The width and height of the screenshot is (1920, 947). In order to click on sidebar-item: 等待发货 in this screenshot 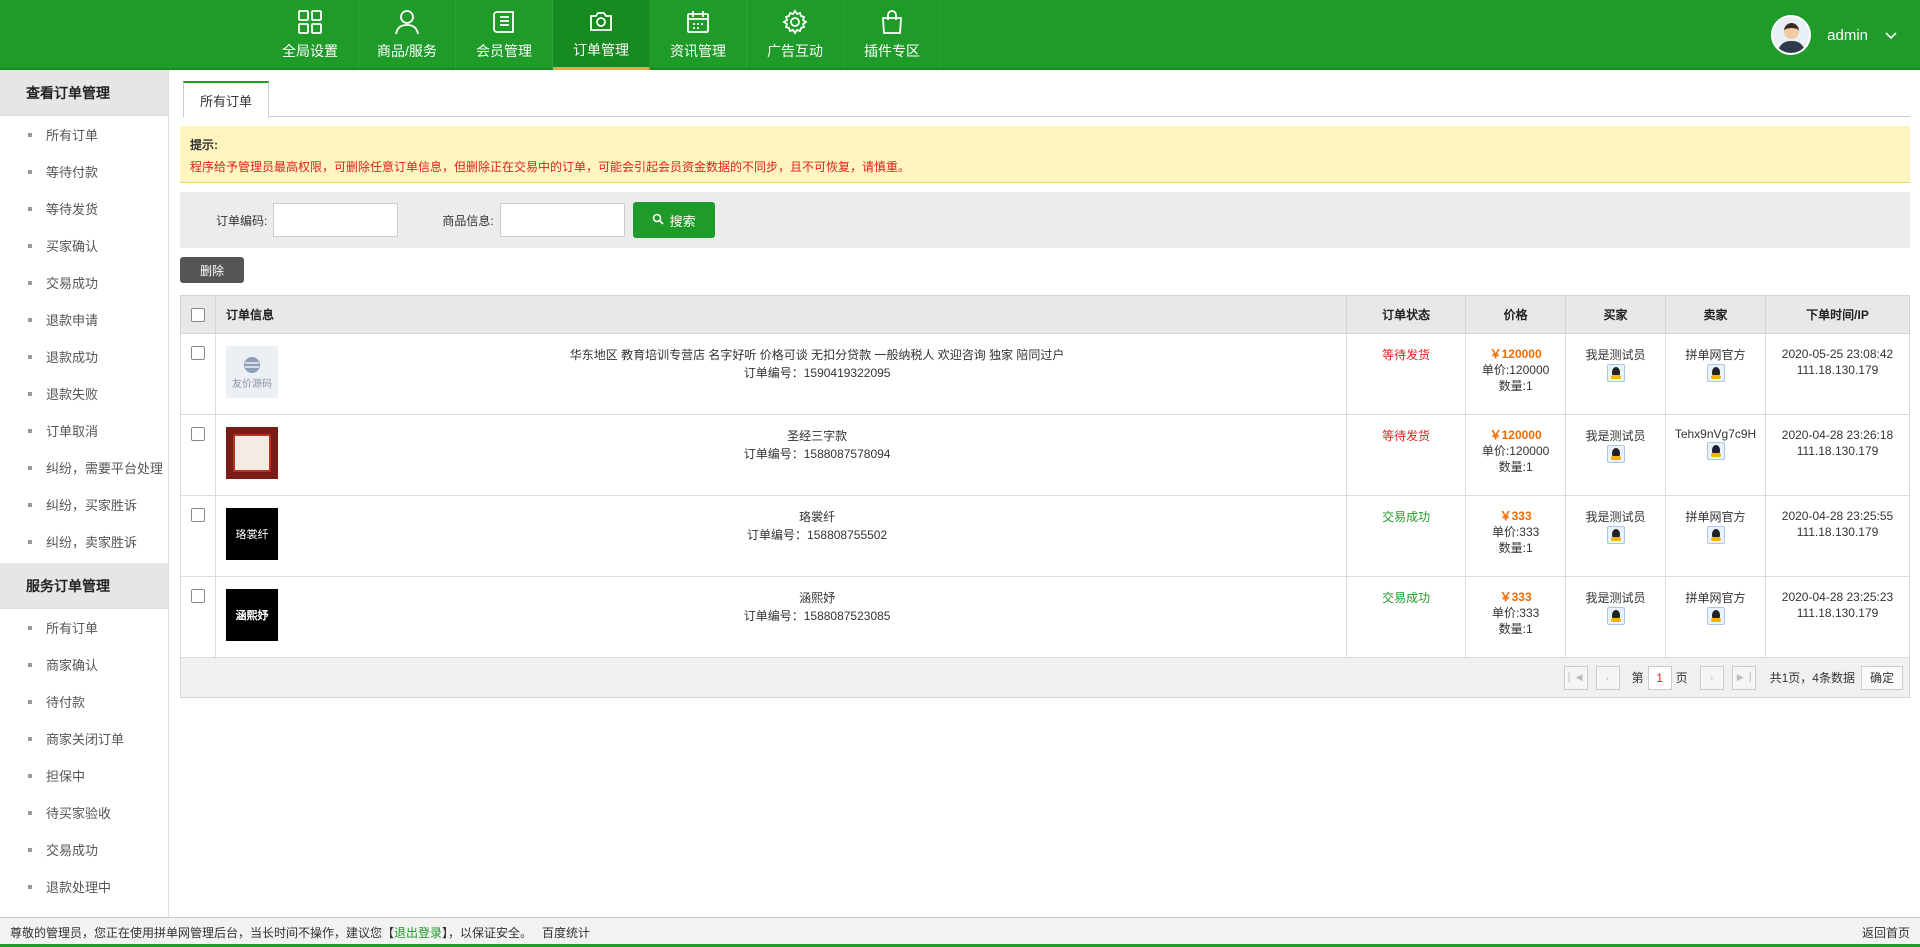, I will do `click(84, 208)`.